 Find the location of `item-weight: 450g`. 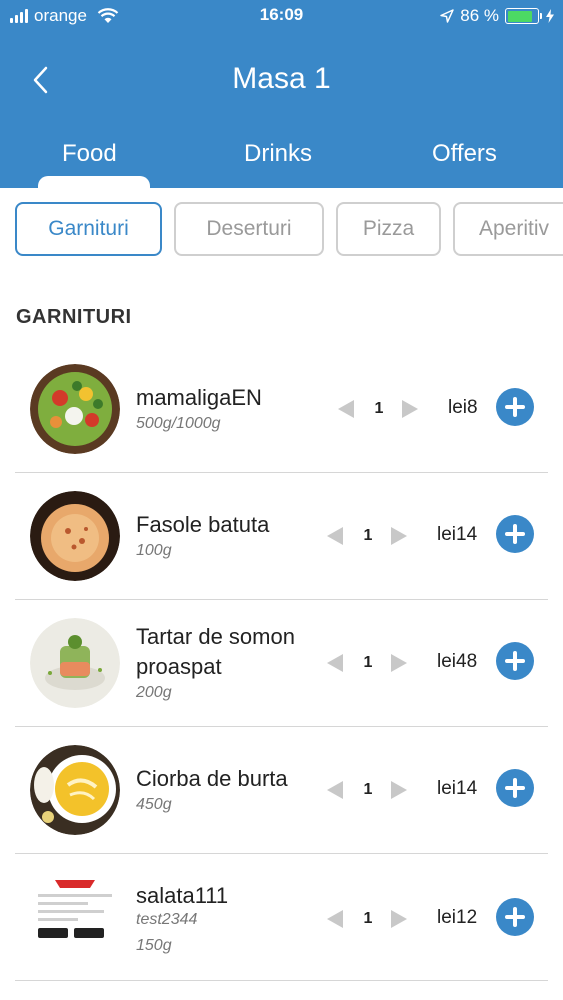

item-weight: 450g is located at coordinates (154, 804).